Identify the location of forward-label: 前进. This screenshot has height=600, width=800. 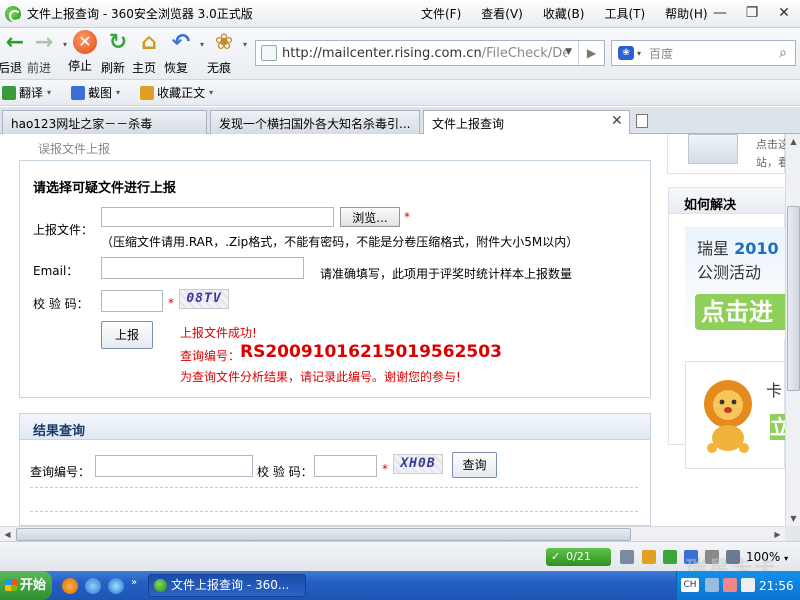
(39, 68).